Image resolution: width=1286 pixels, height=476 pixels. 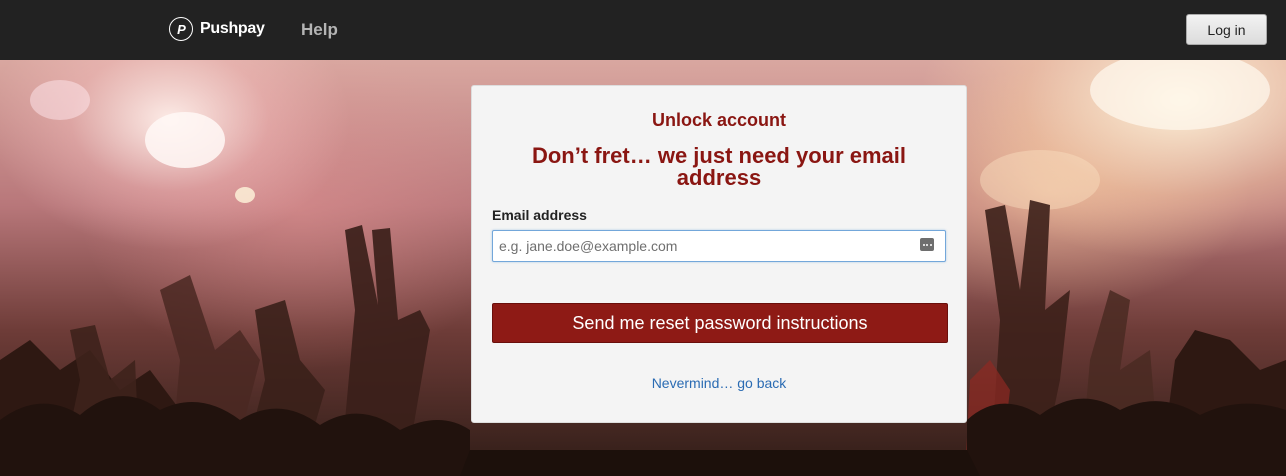 What do you see at coordinates (719, 383) in the screenshot?
I see `nevermind-go-back-link: Nevermind… go back` at bounding box center [719, 383].